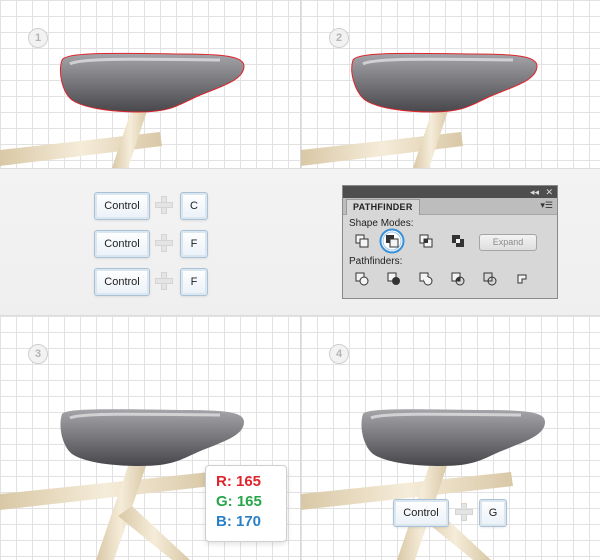  Describe the element at coordinates (239, 501) in the screenshot. I see `green-value: G: 165` at that location.